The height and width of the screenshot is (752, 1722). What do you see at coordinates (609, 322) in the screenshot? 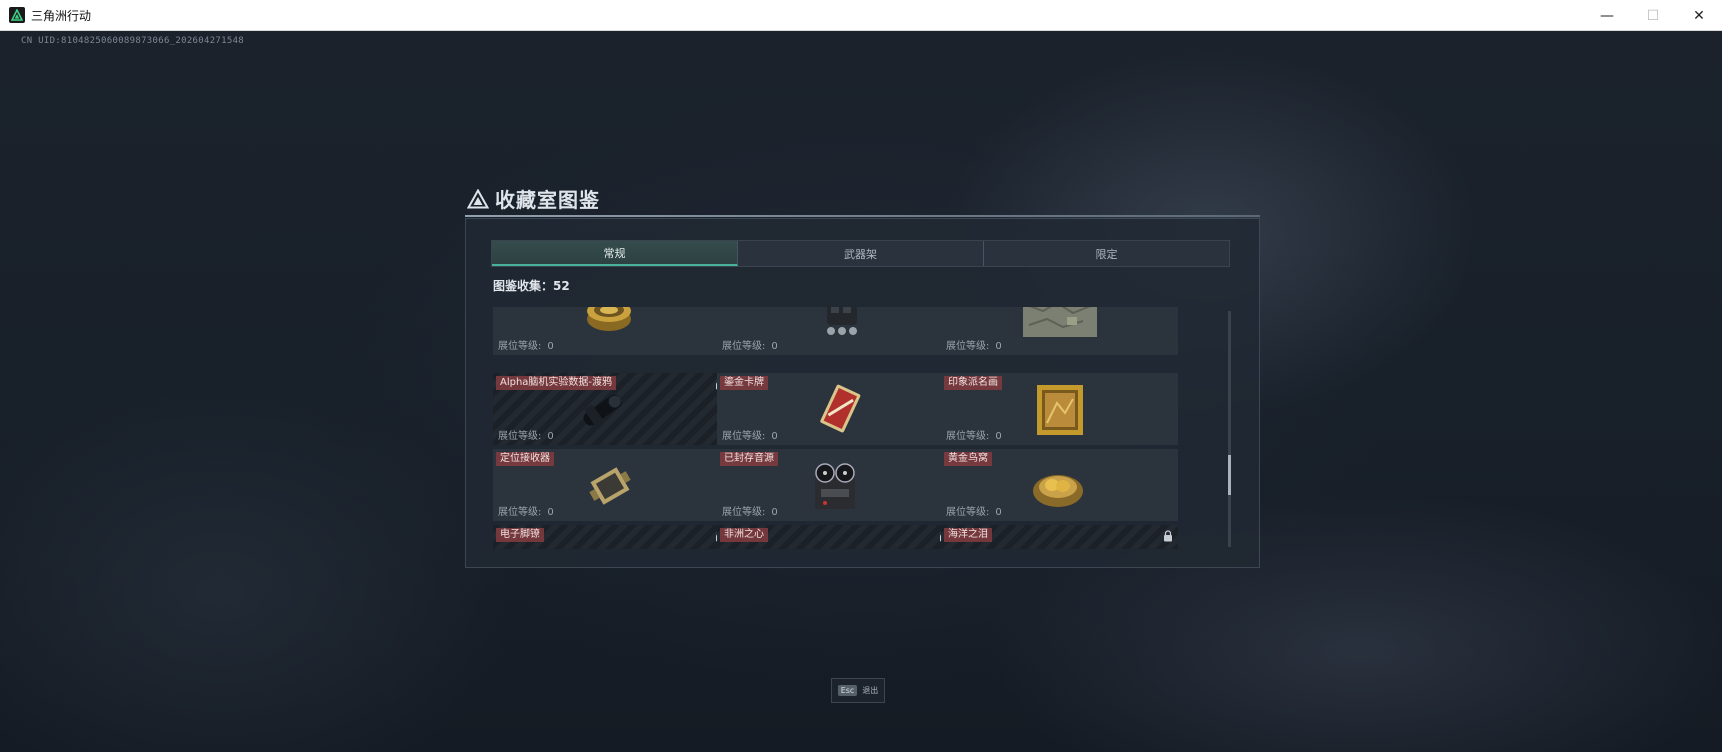
I see `gold-canister-icon` at bounding box center [609, 322].